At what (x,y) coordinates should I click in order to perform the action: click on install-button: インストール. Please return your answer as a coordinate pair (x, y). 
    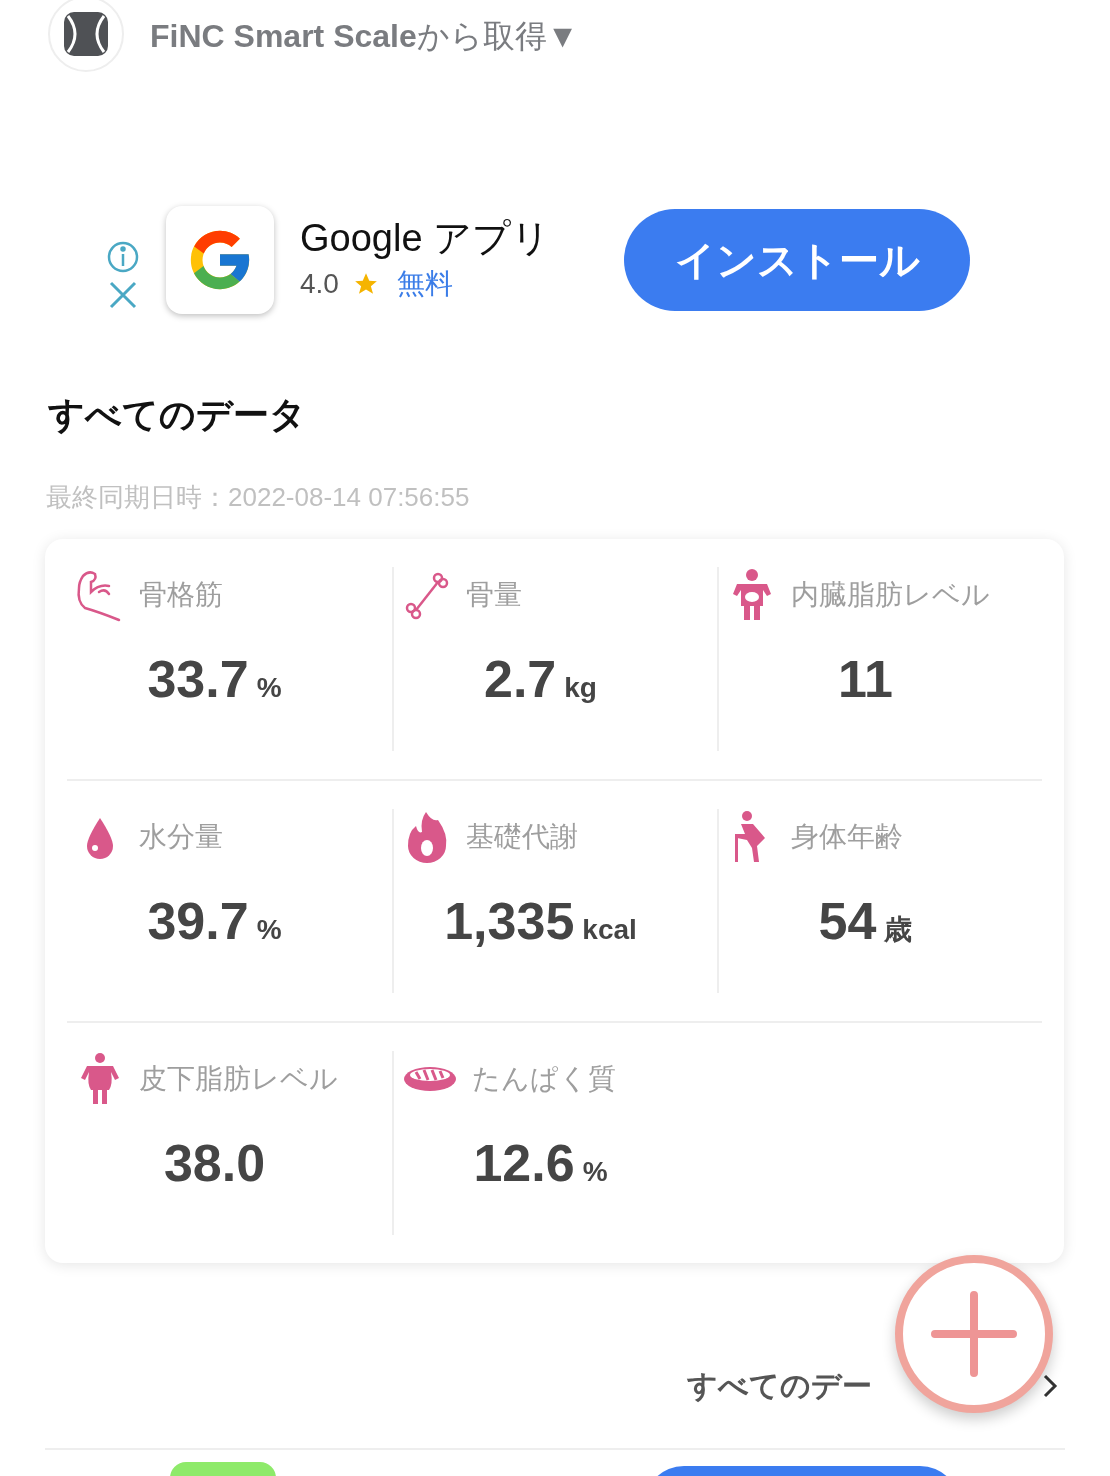
    Looking at the image, I should click on (797, 260).